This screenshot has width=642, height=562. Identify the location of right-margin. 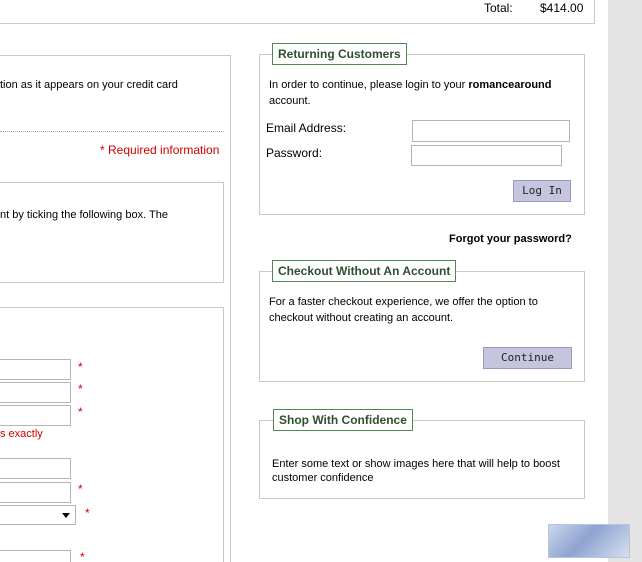
(625, 281).